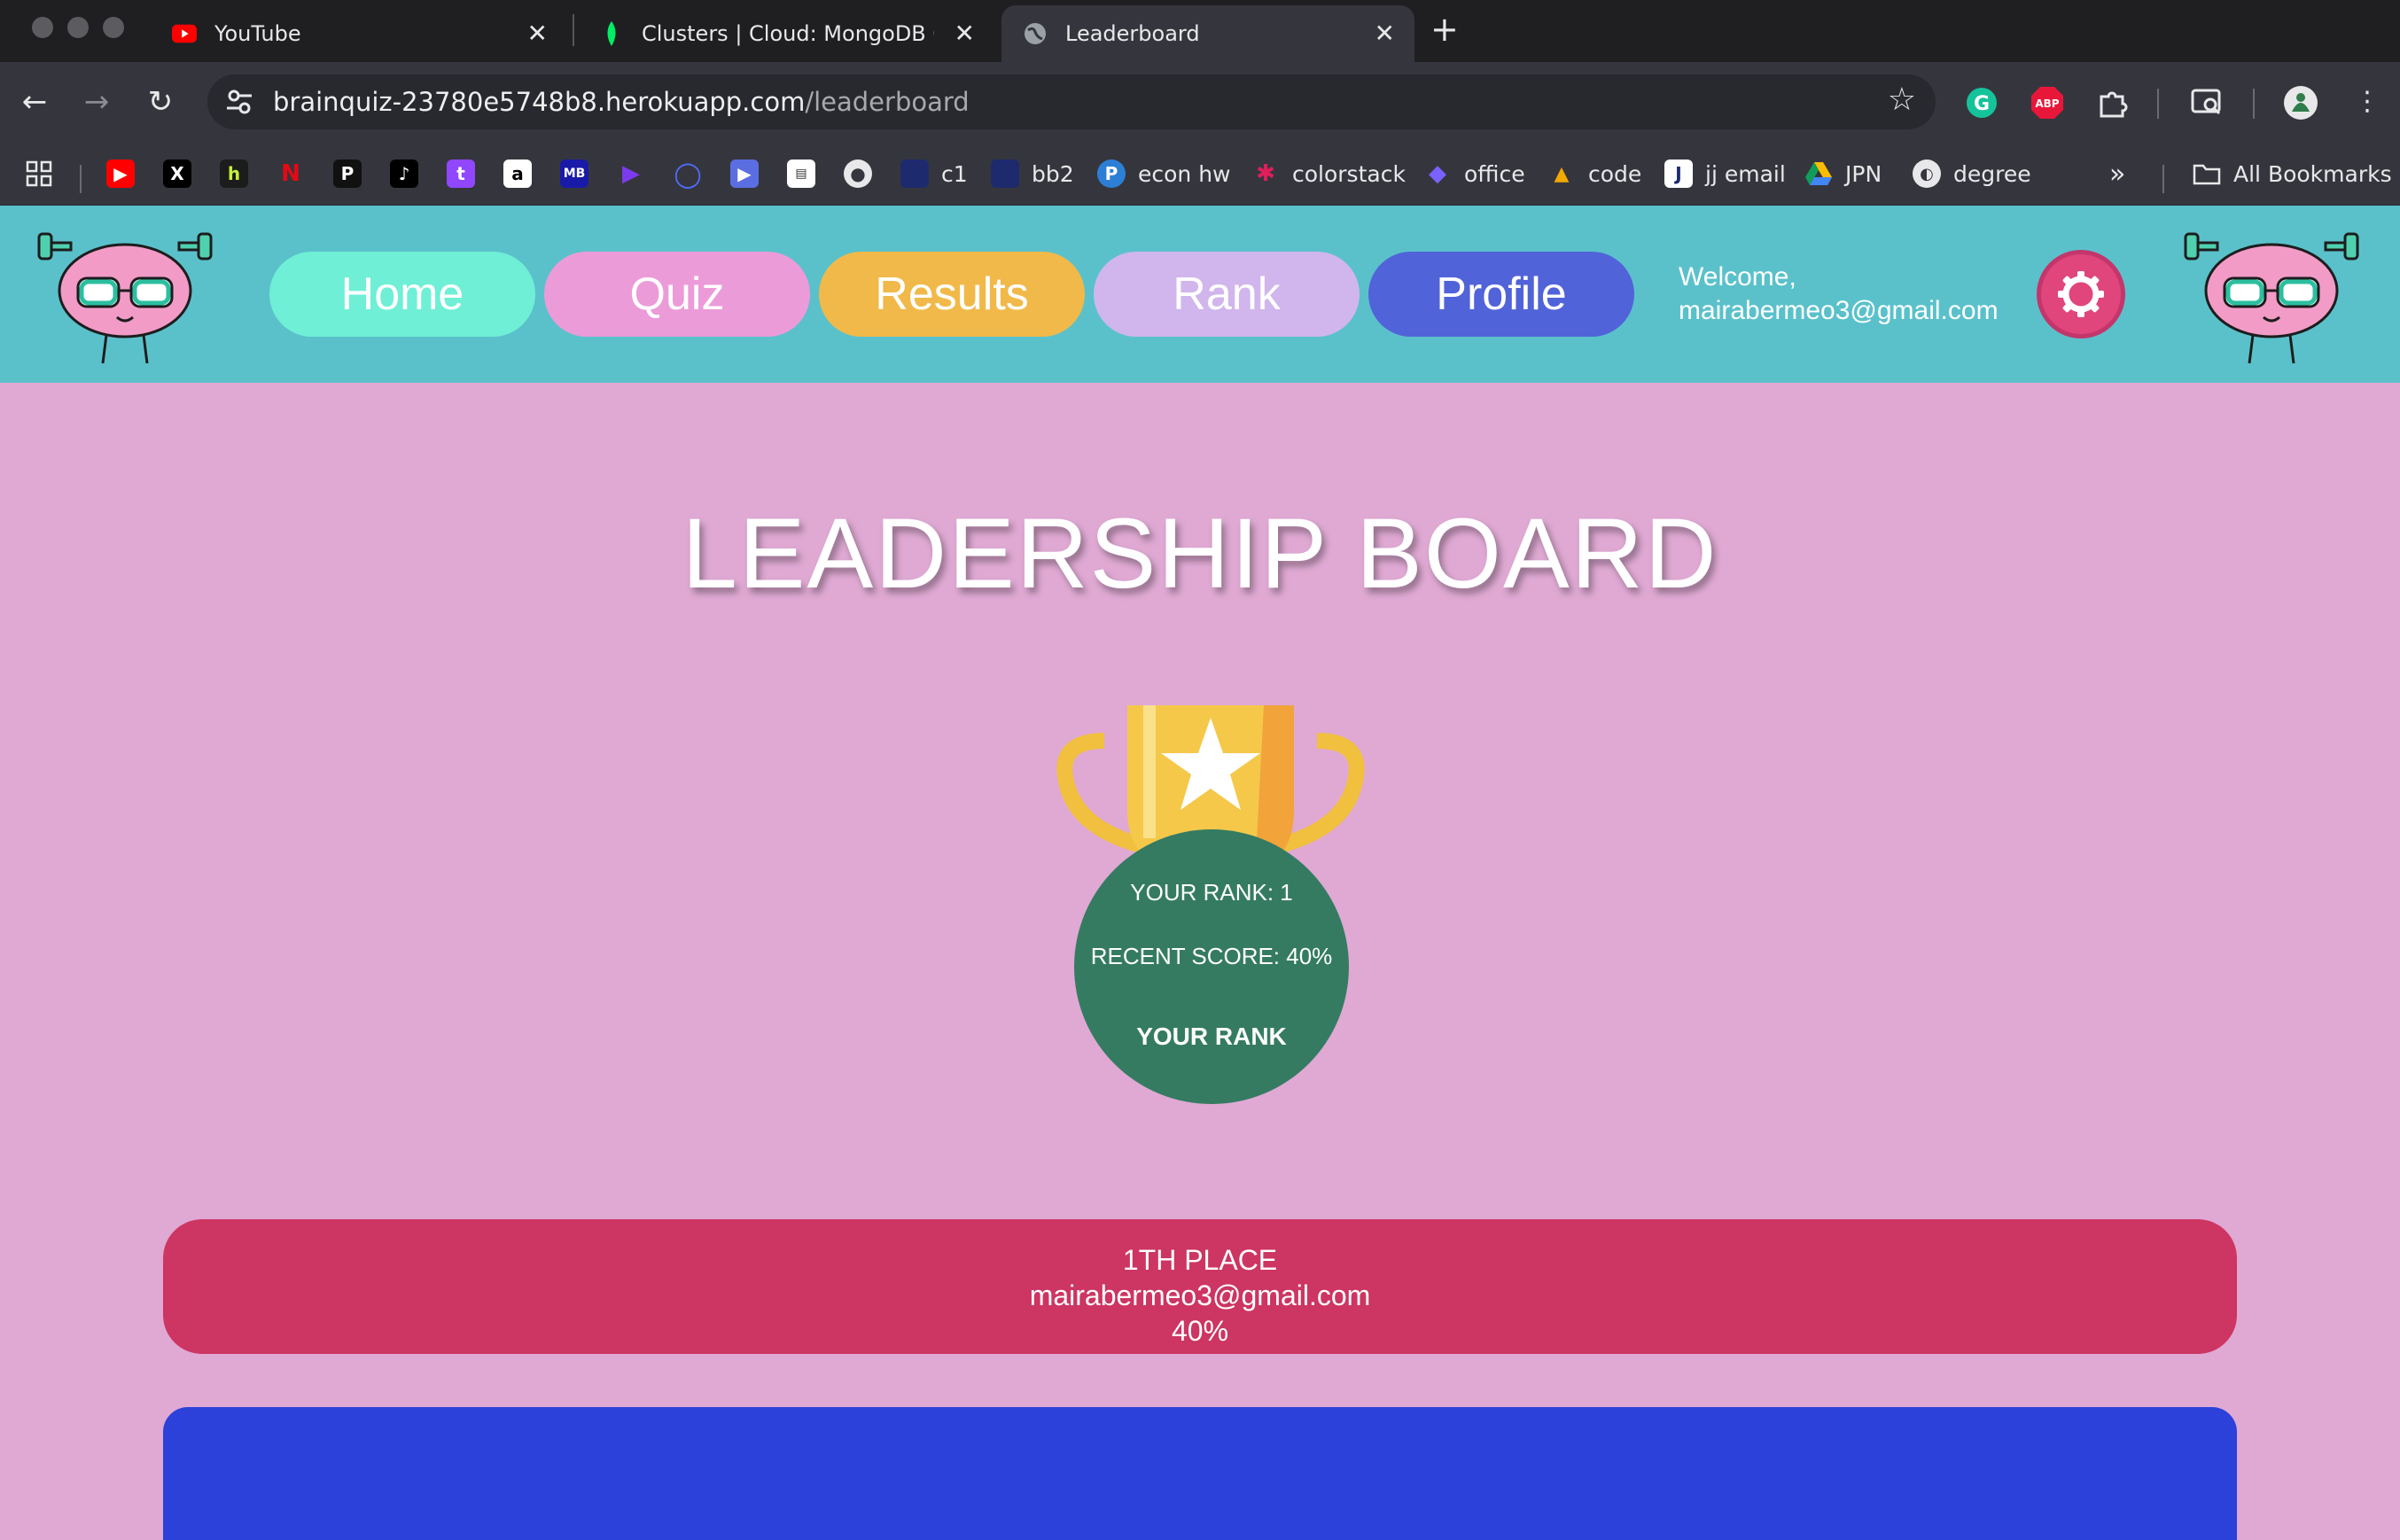 This screenshot has width=2400, height=1540. I want to click on bookmark-office: ◆ office, so click(1474, 173).